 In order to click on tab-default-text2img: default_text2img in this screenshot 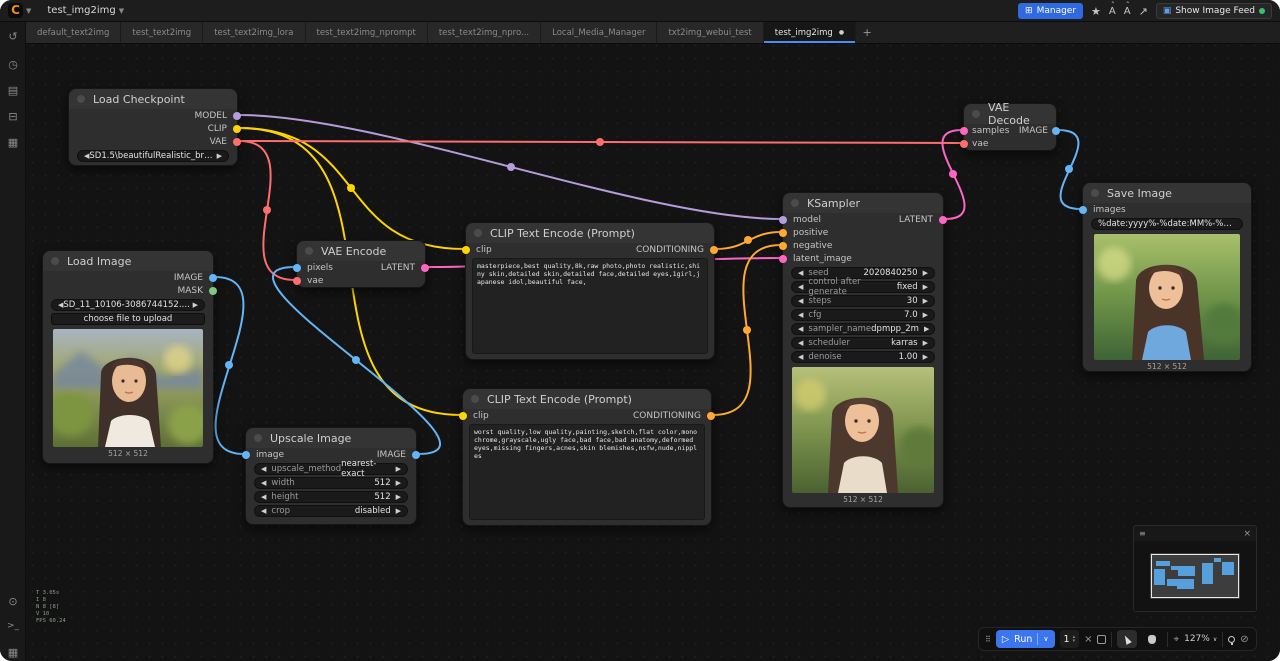, I will do `click(74, 32)`.